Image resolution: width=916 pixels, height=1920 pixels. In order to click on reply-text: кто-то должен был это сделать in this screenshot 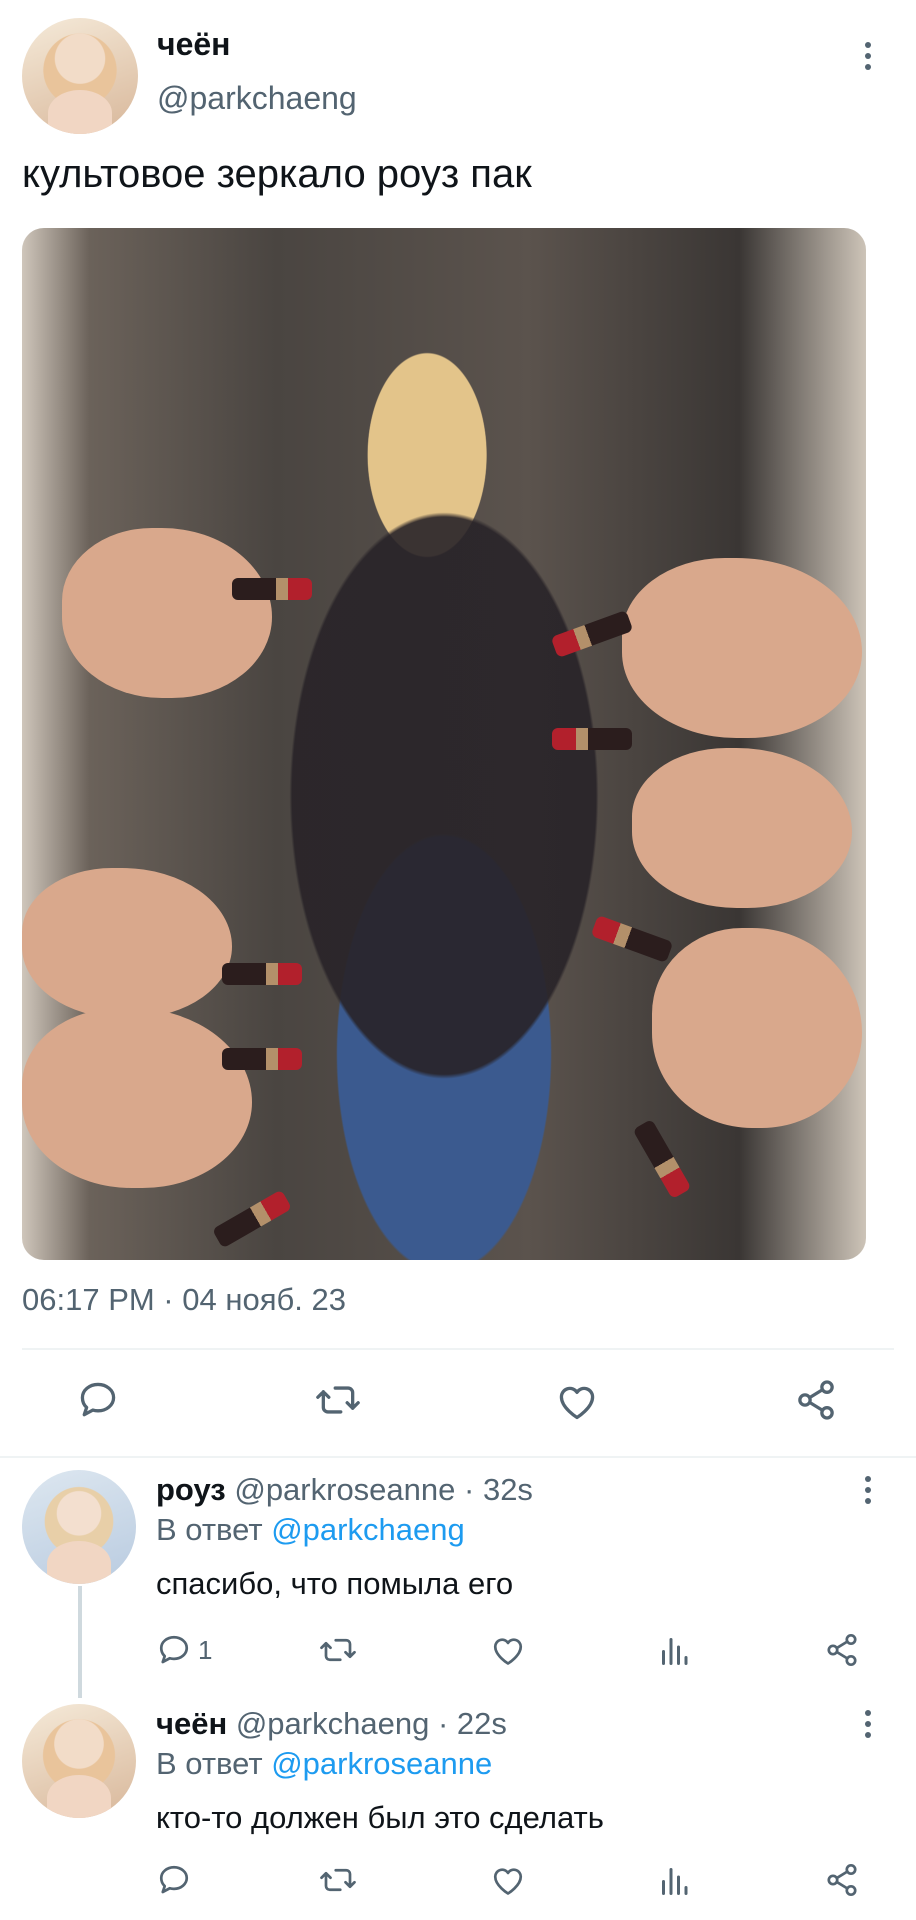, I will do `click(380, 1817)`.